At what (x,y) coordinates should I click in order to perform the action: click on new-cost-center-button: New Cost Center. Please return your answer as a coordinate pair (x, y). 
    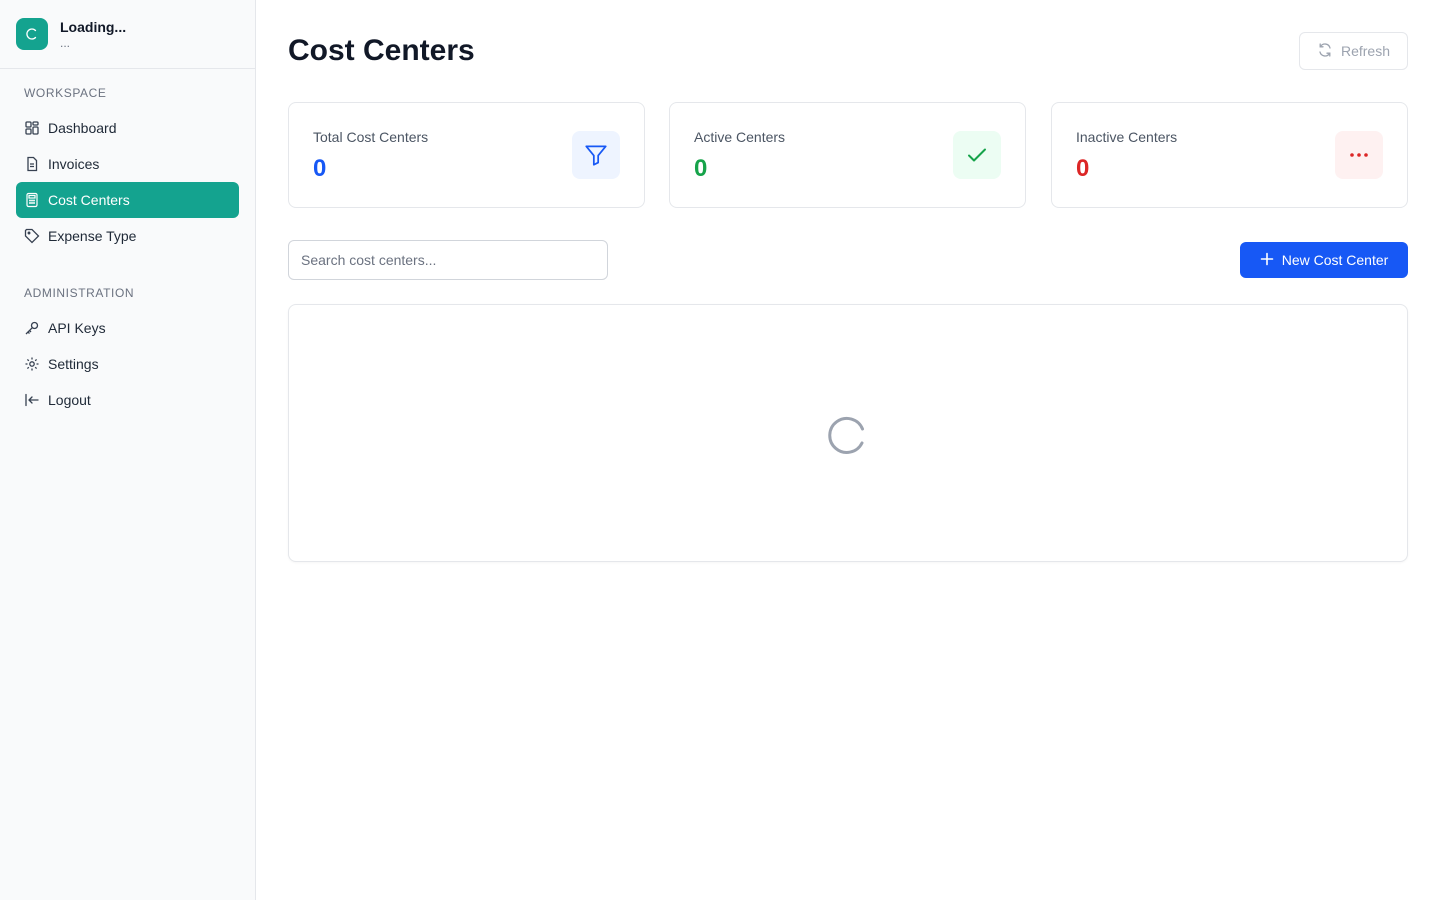
    Looking at the image, I should click on (1324, 260).